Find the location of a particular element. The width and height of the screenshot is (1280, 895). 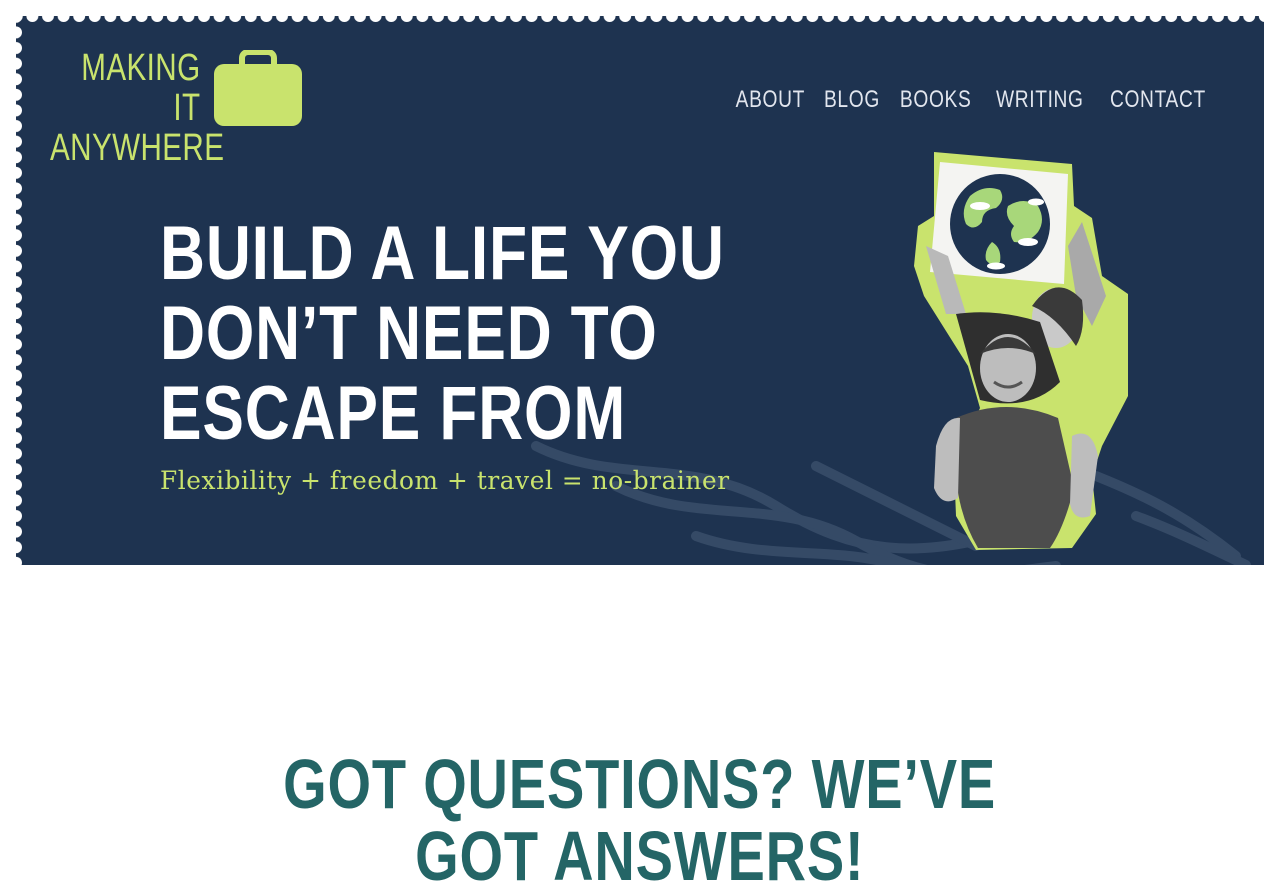

nav-blog: BLOG is located at coordinates (852, 100).